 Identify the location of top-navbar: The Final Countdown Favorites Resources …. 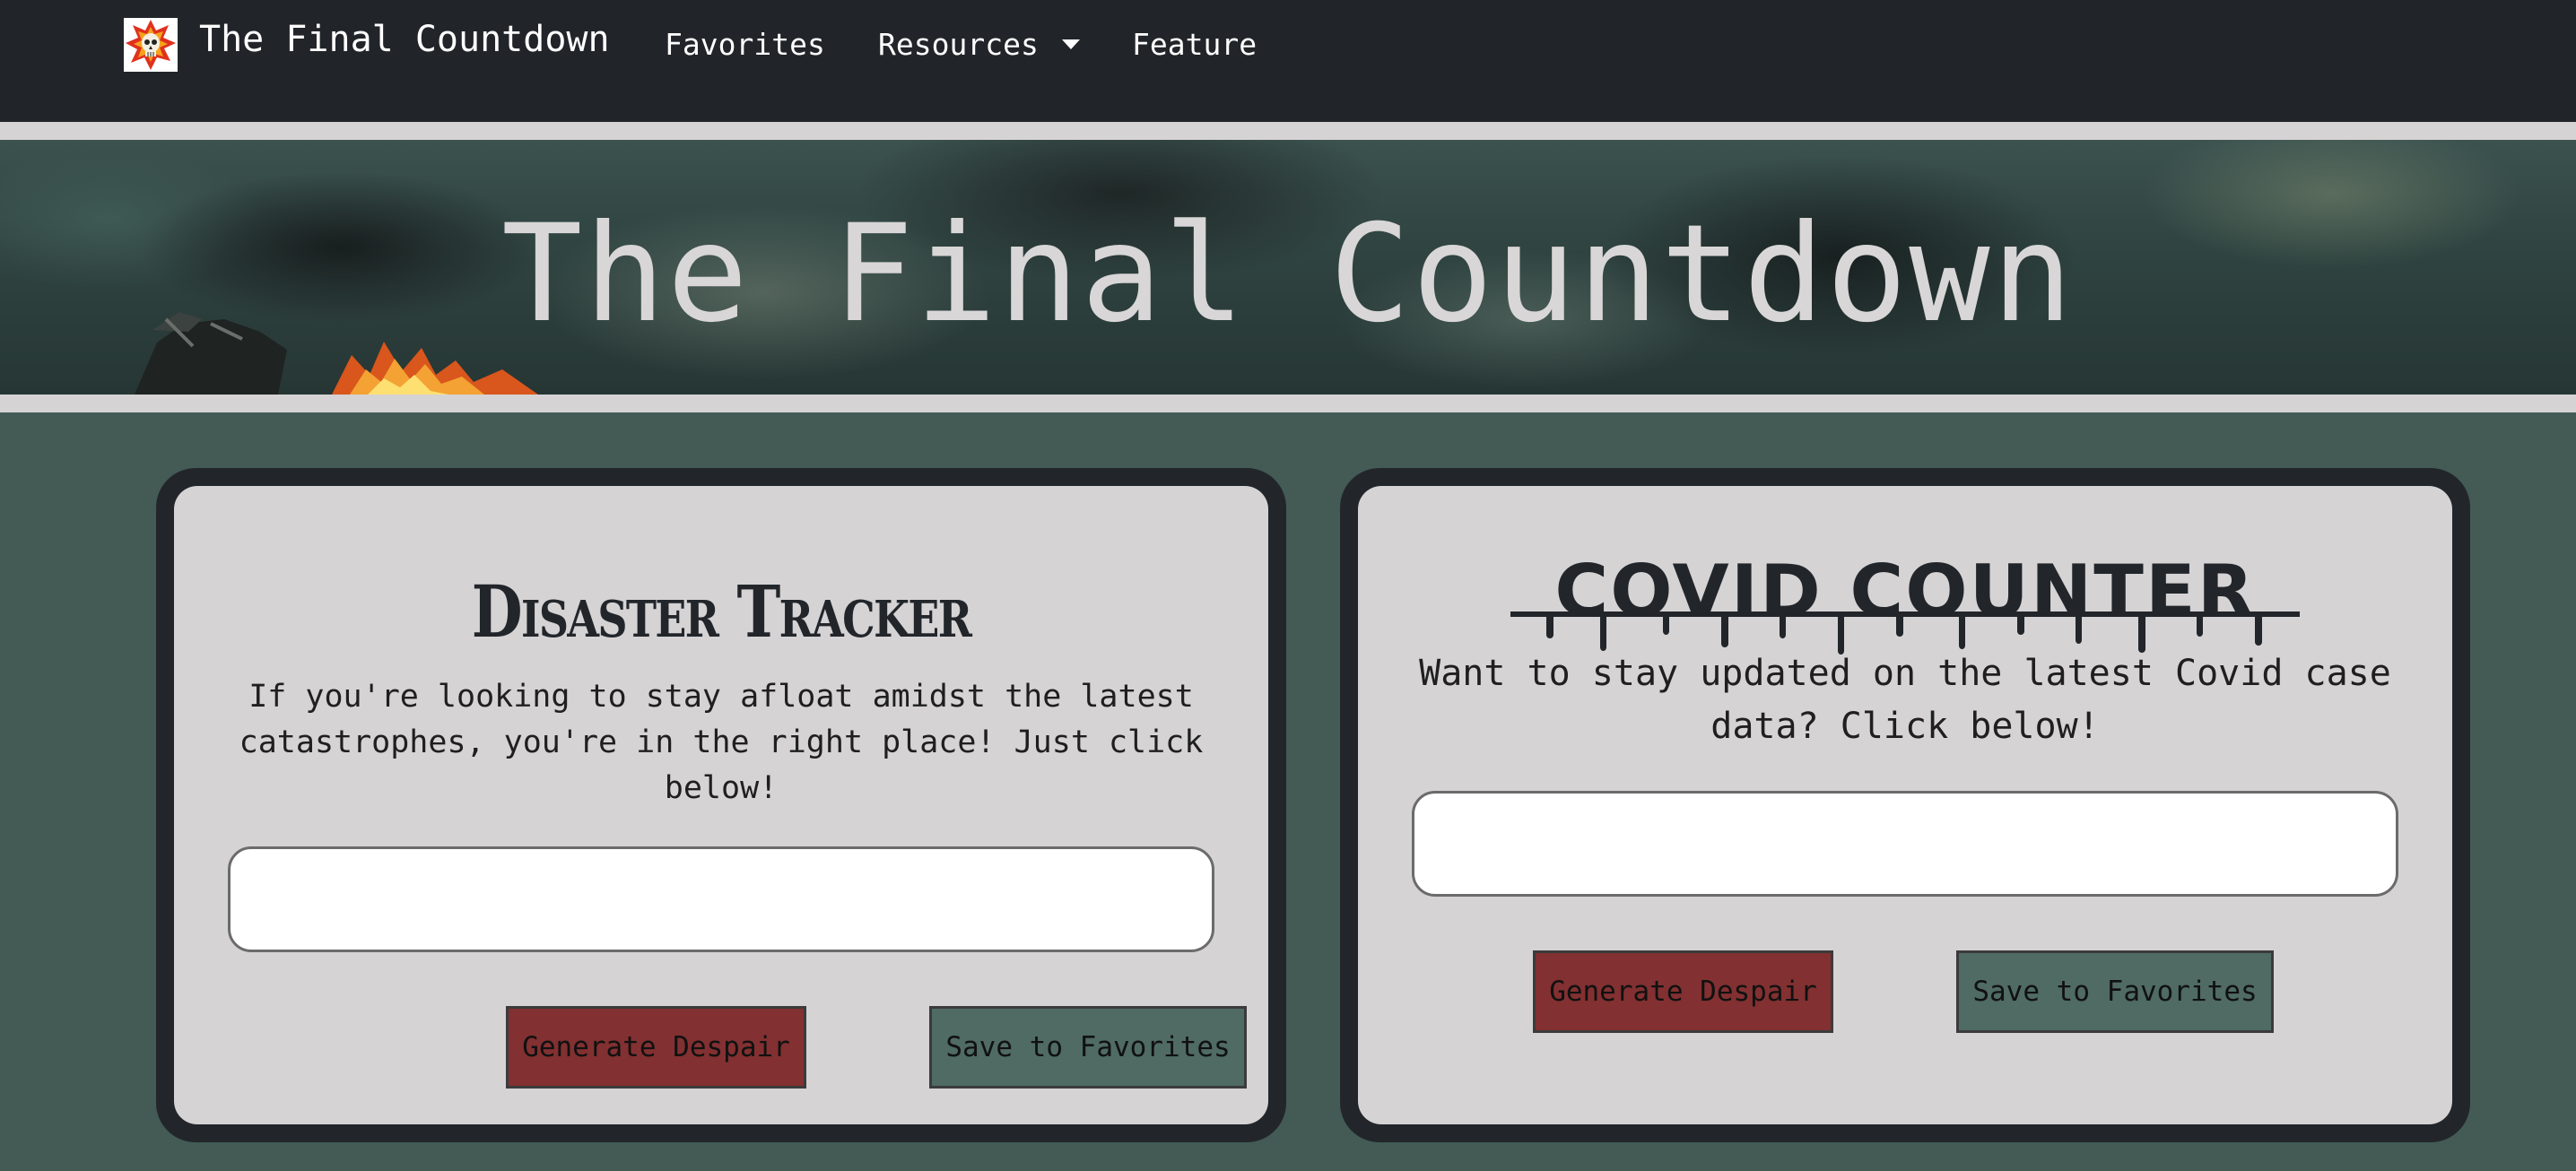
(1288, 61).